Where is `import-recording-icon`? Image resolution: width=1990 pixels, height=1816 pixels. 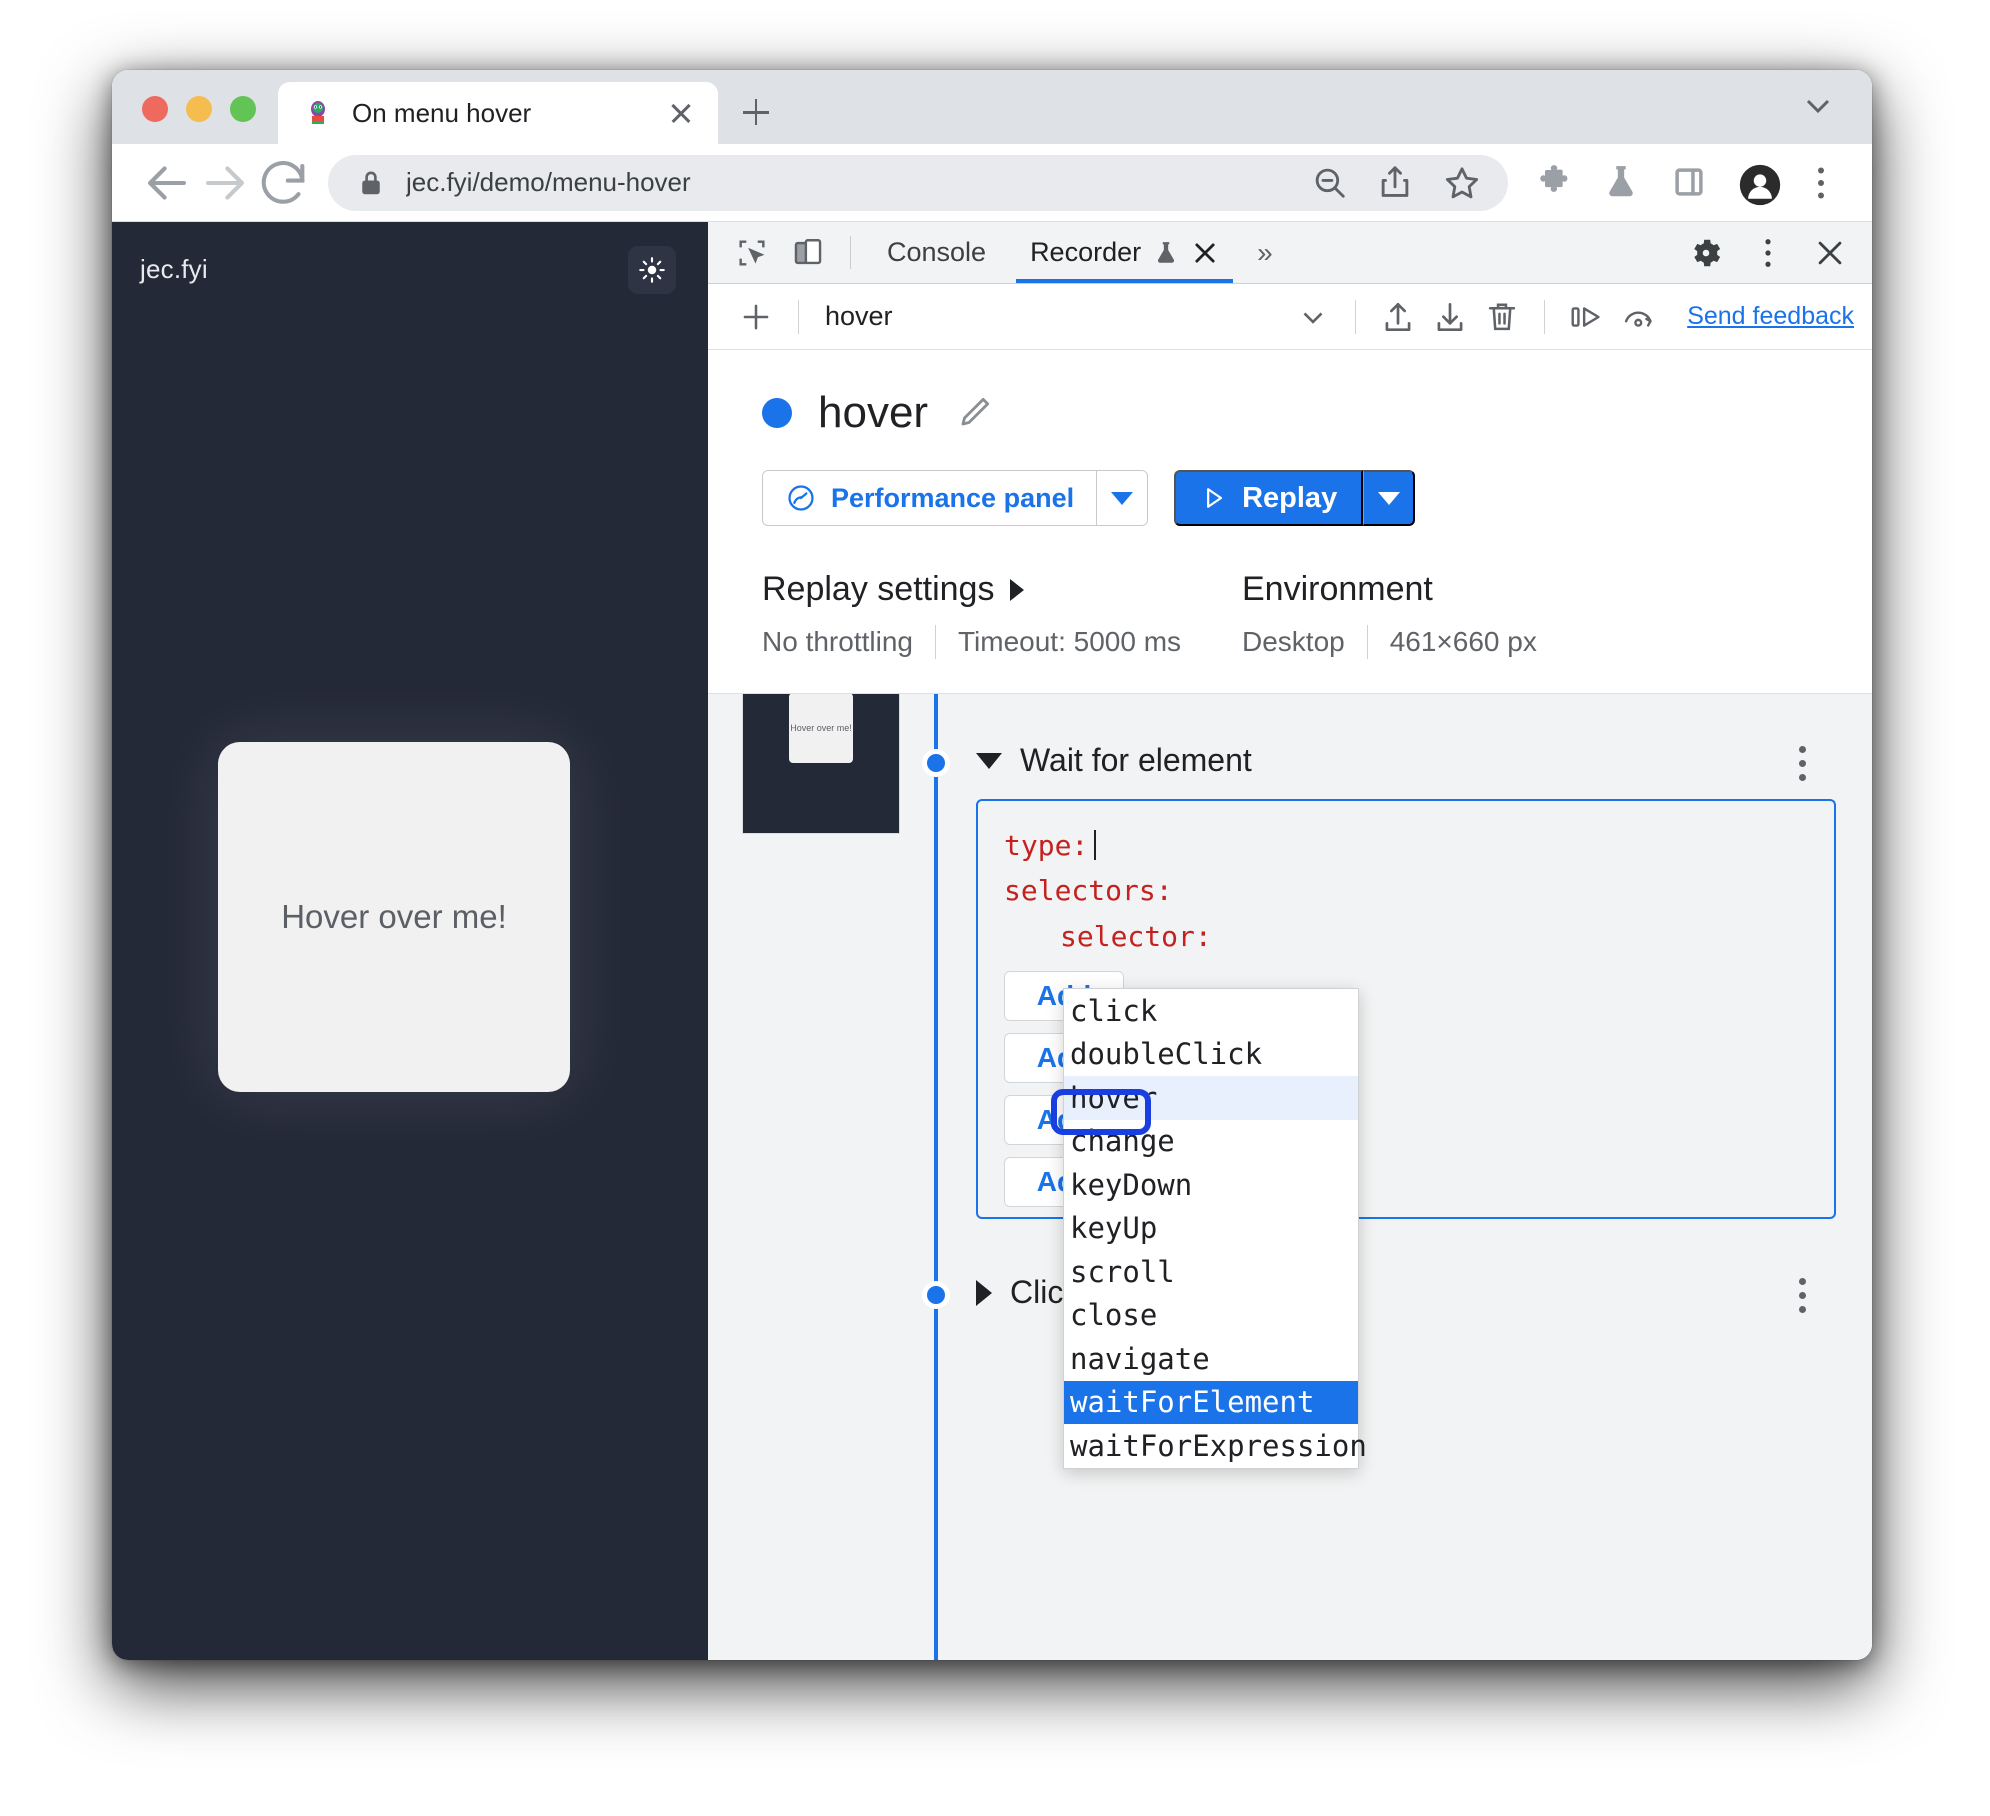
import-recording-icon is located at coordinates (1398, 317).